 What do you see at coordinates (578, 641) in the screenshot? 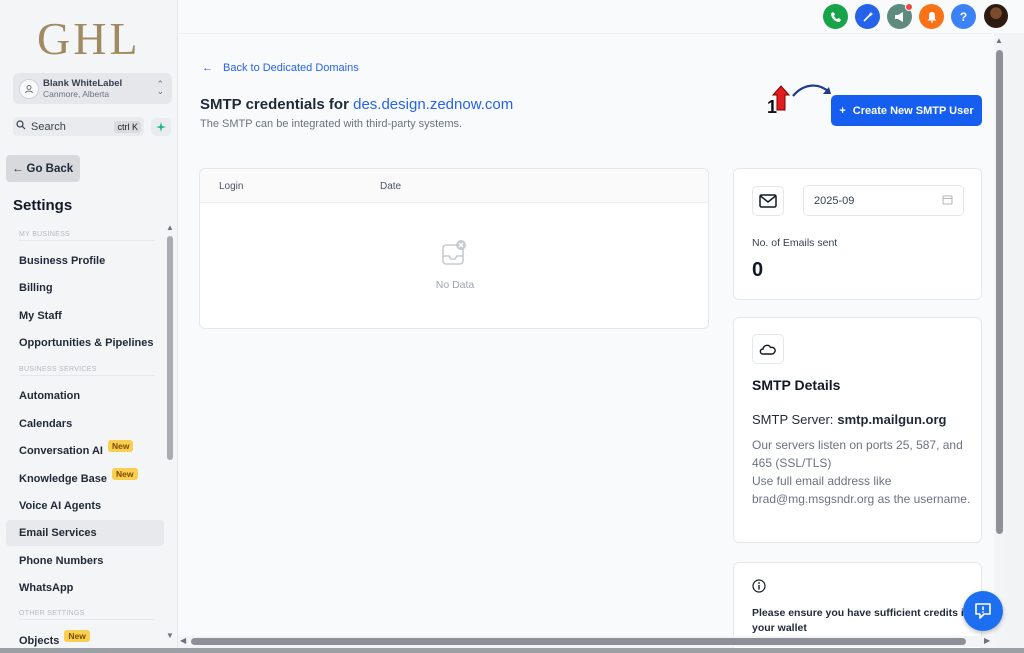
I see `main-horizontal-scrollbar` at bounding box center [578, 641].